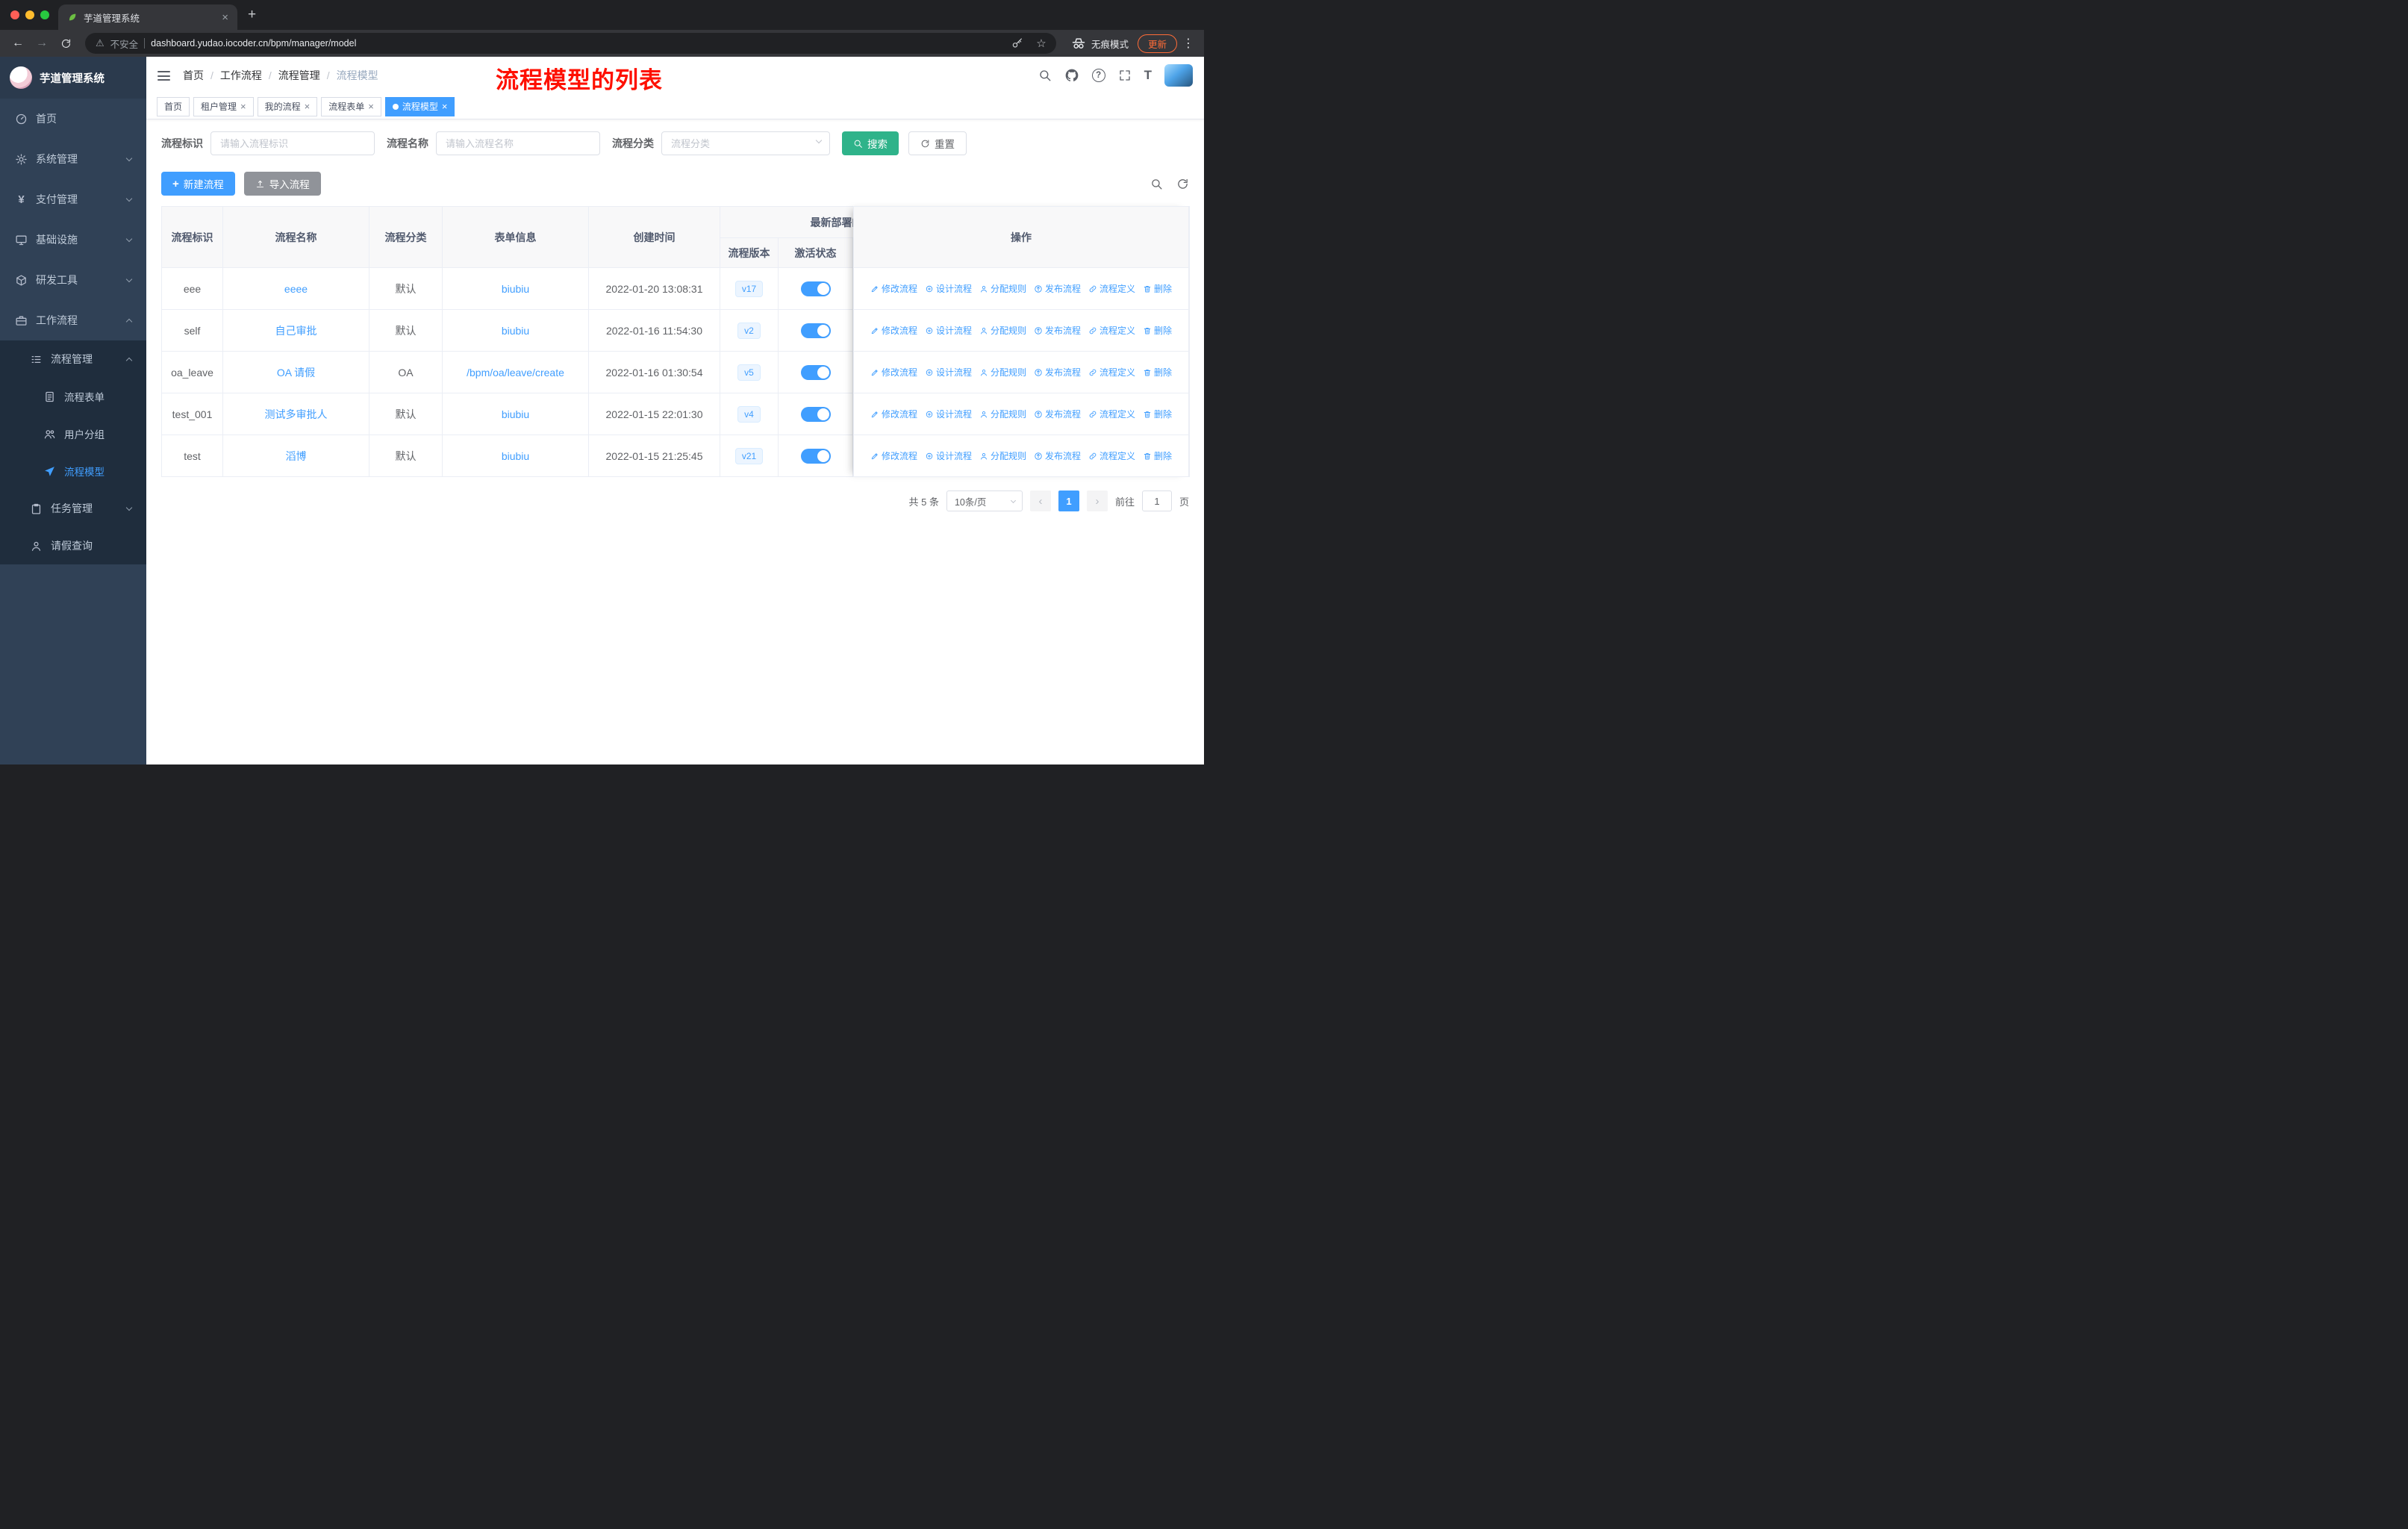 The height and width of the screenshot is (1529, 2408). I want to click on import-process-button: 导入流程, so click(282, 184).